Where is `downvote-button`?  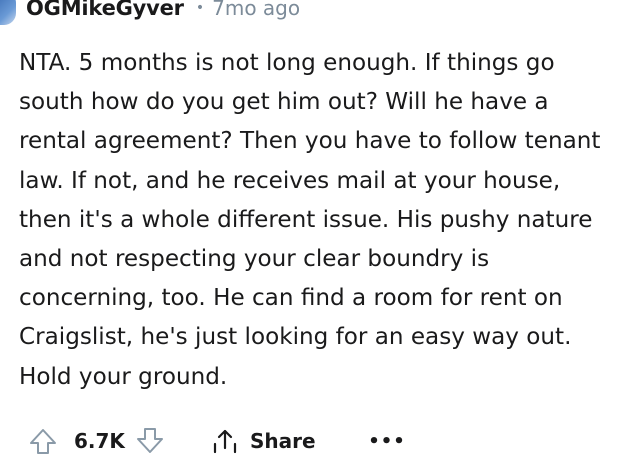 downvote-button is located at coordinates (150, 441).